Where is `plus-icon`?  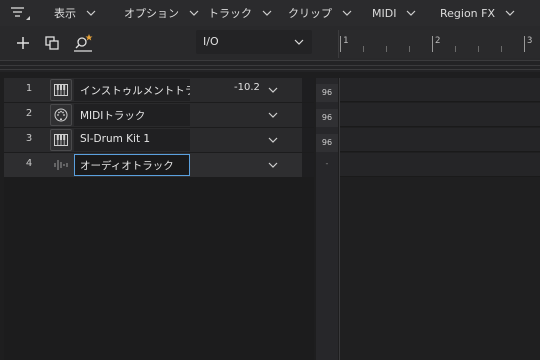
plus-icon is located at coordinates (23, 43).